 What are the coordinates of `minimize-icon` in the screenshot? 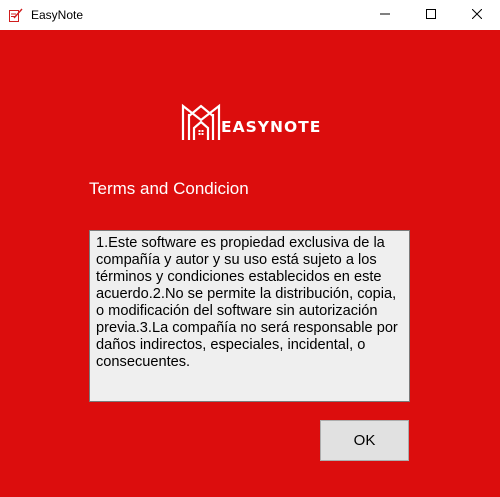 It's located at (385, 15).